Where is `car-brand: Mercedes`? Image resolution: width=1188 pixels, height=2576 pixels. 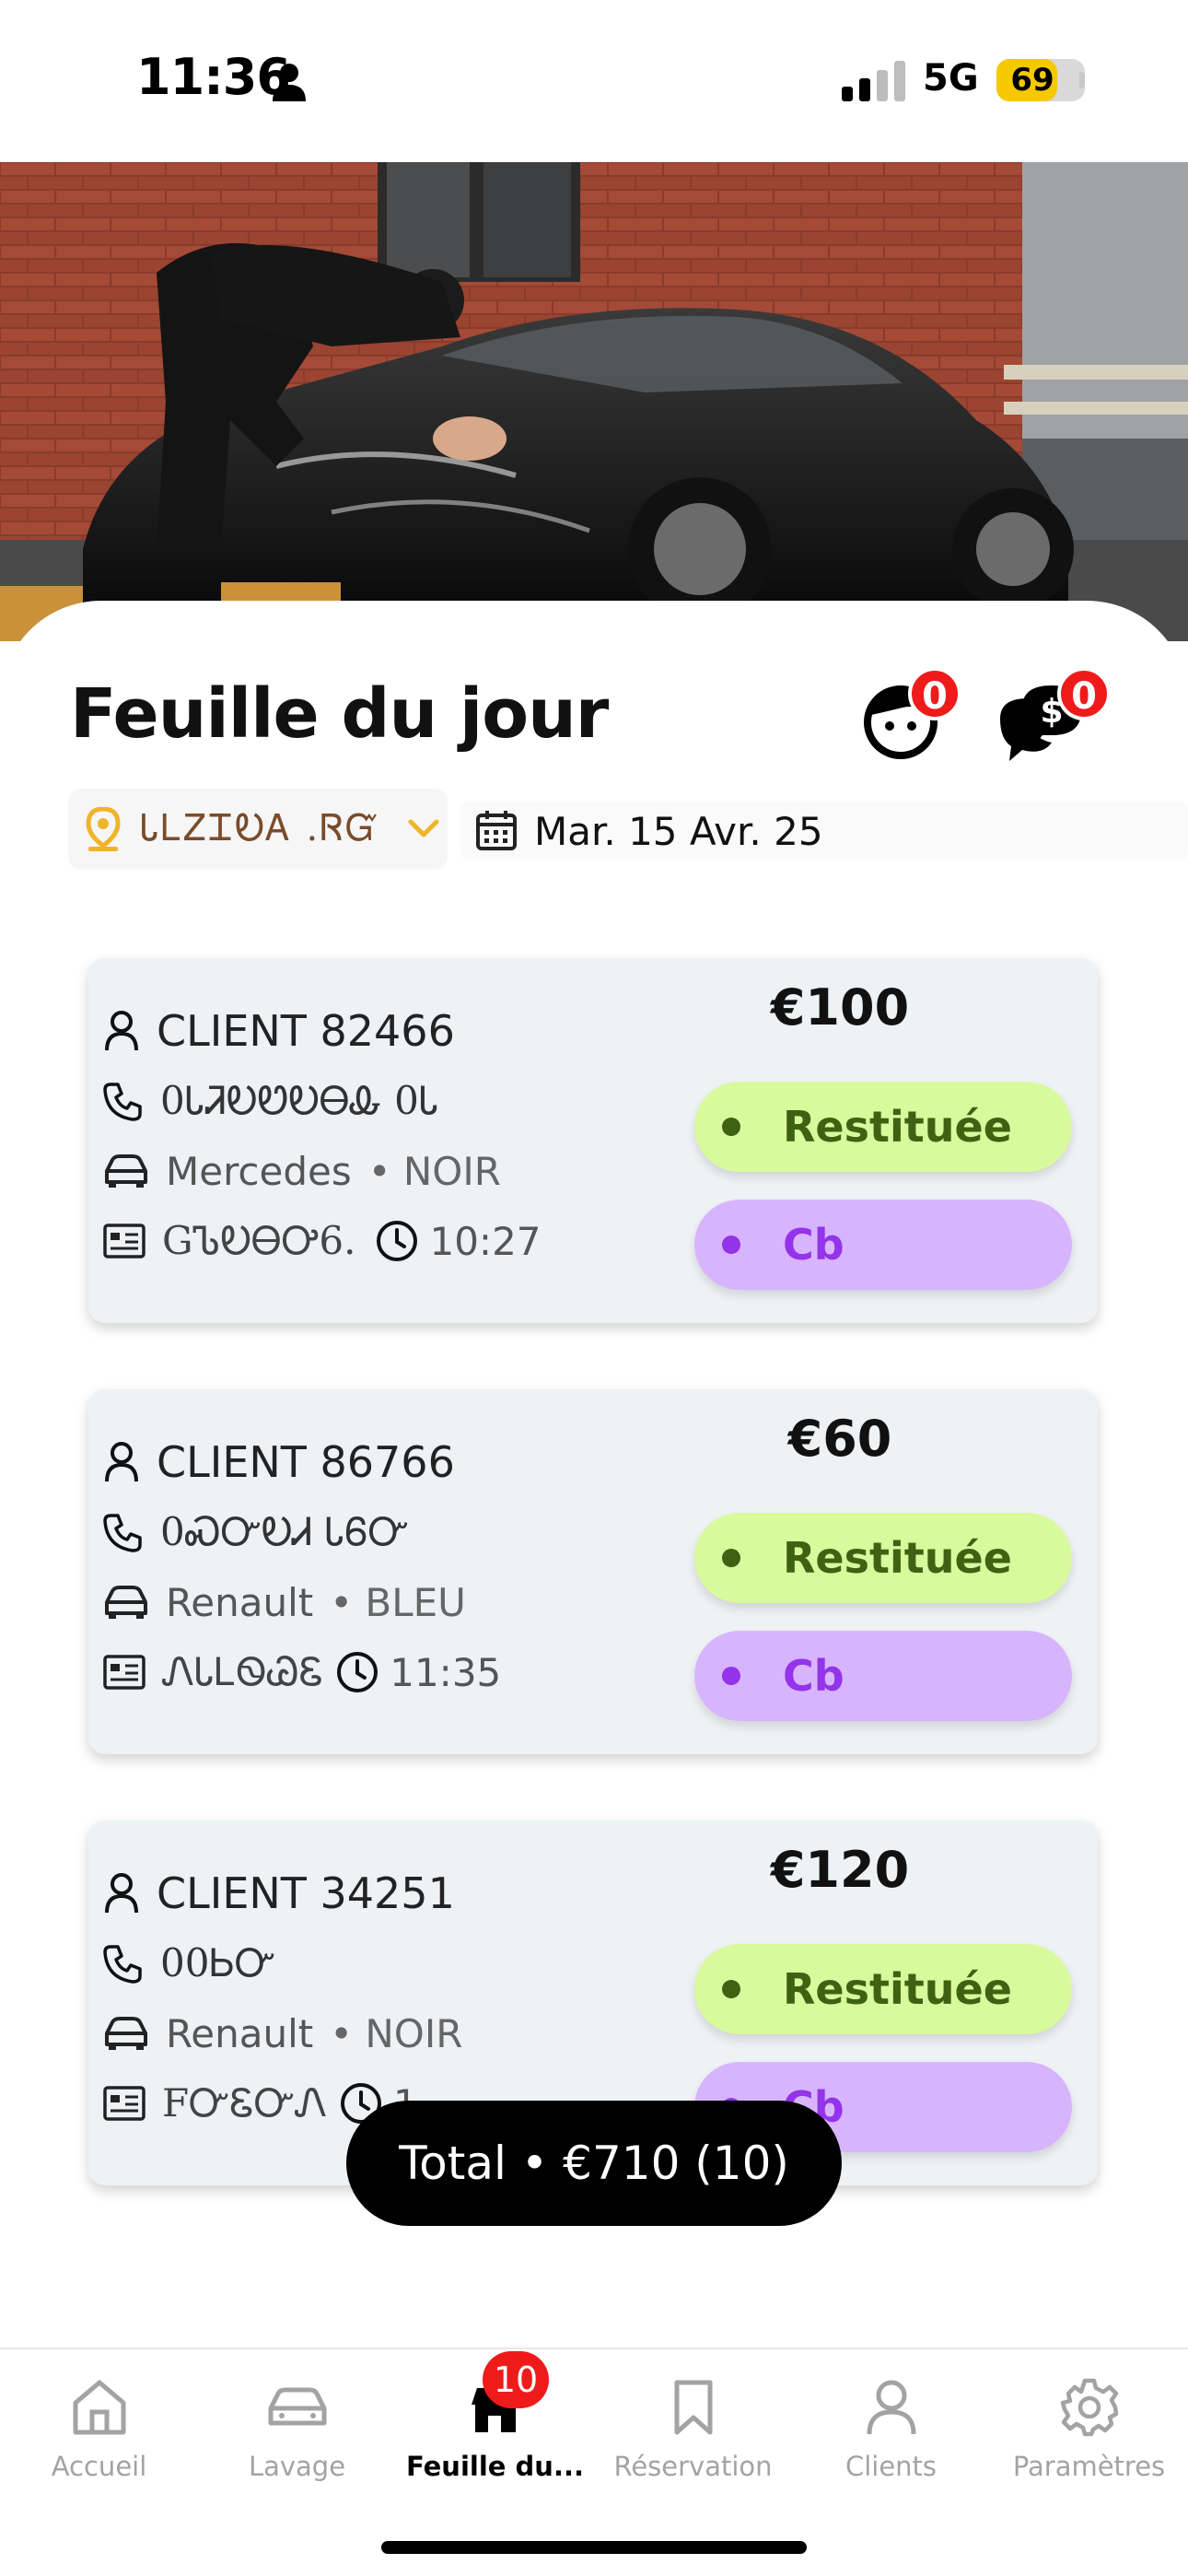 car-brand: Mercedes is located at coordinates (259, 1171).